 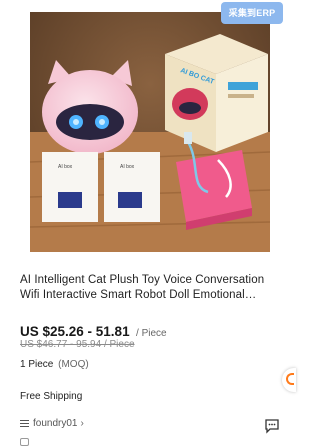 I want to click on chevron-right-icon: ›, so click(x=82, y=423).